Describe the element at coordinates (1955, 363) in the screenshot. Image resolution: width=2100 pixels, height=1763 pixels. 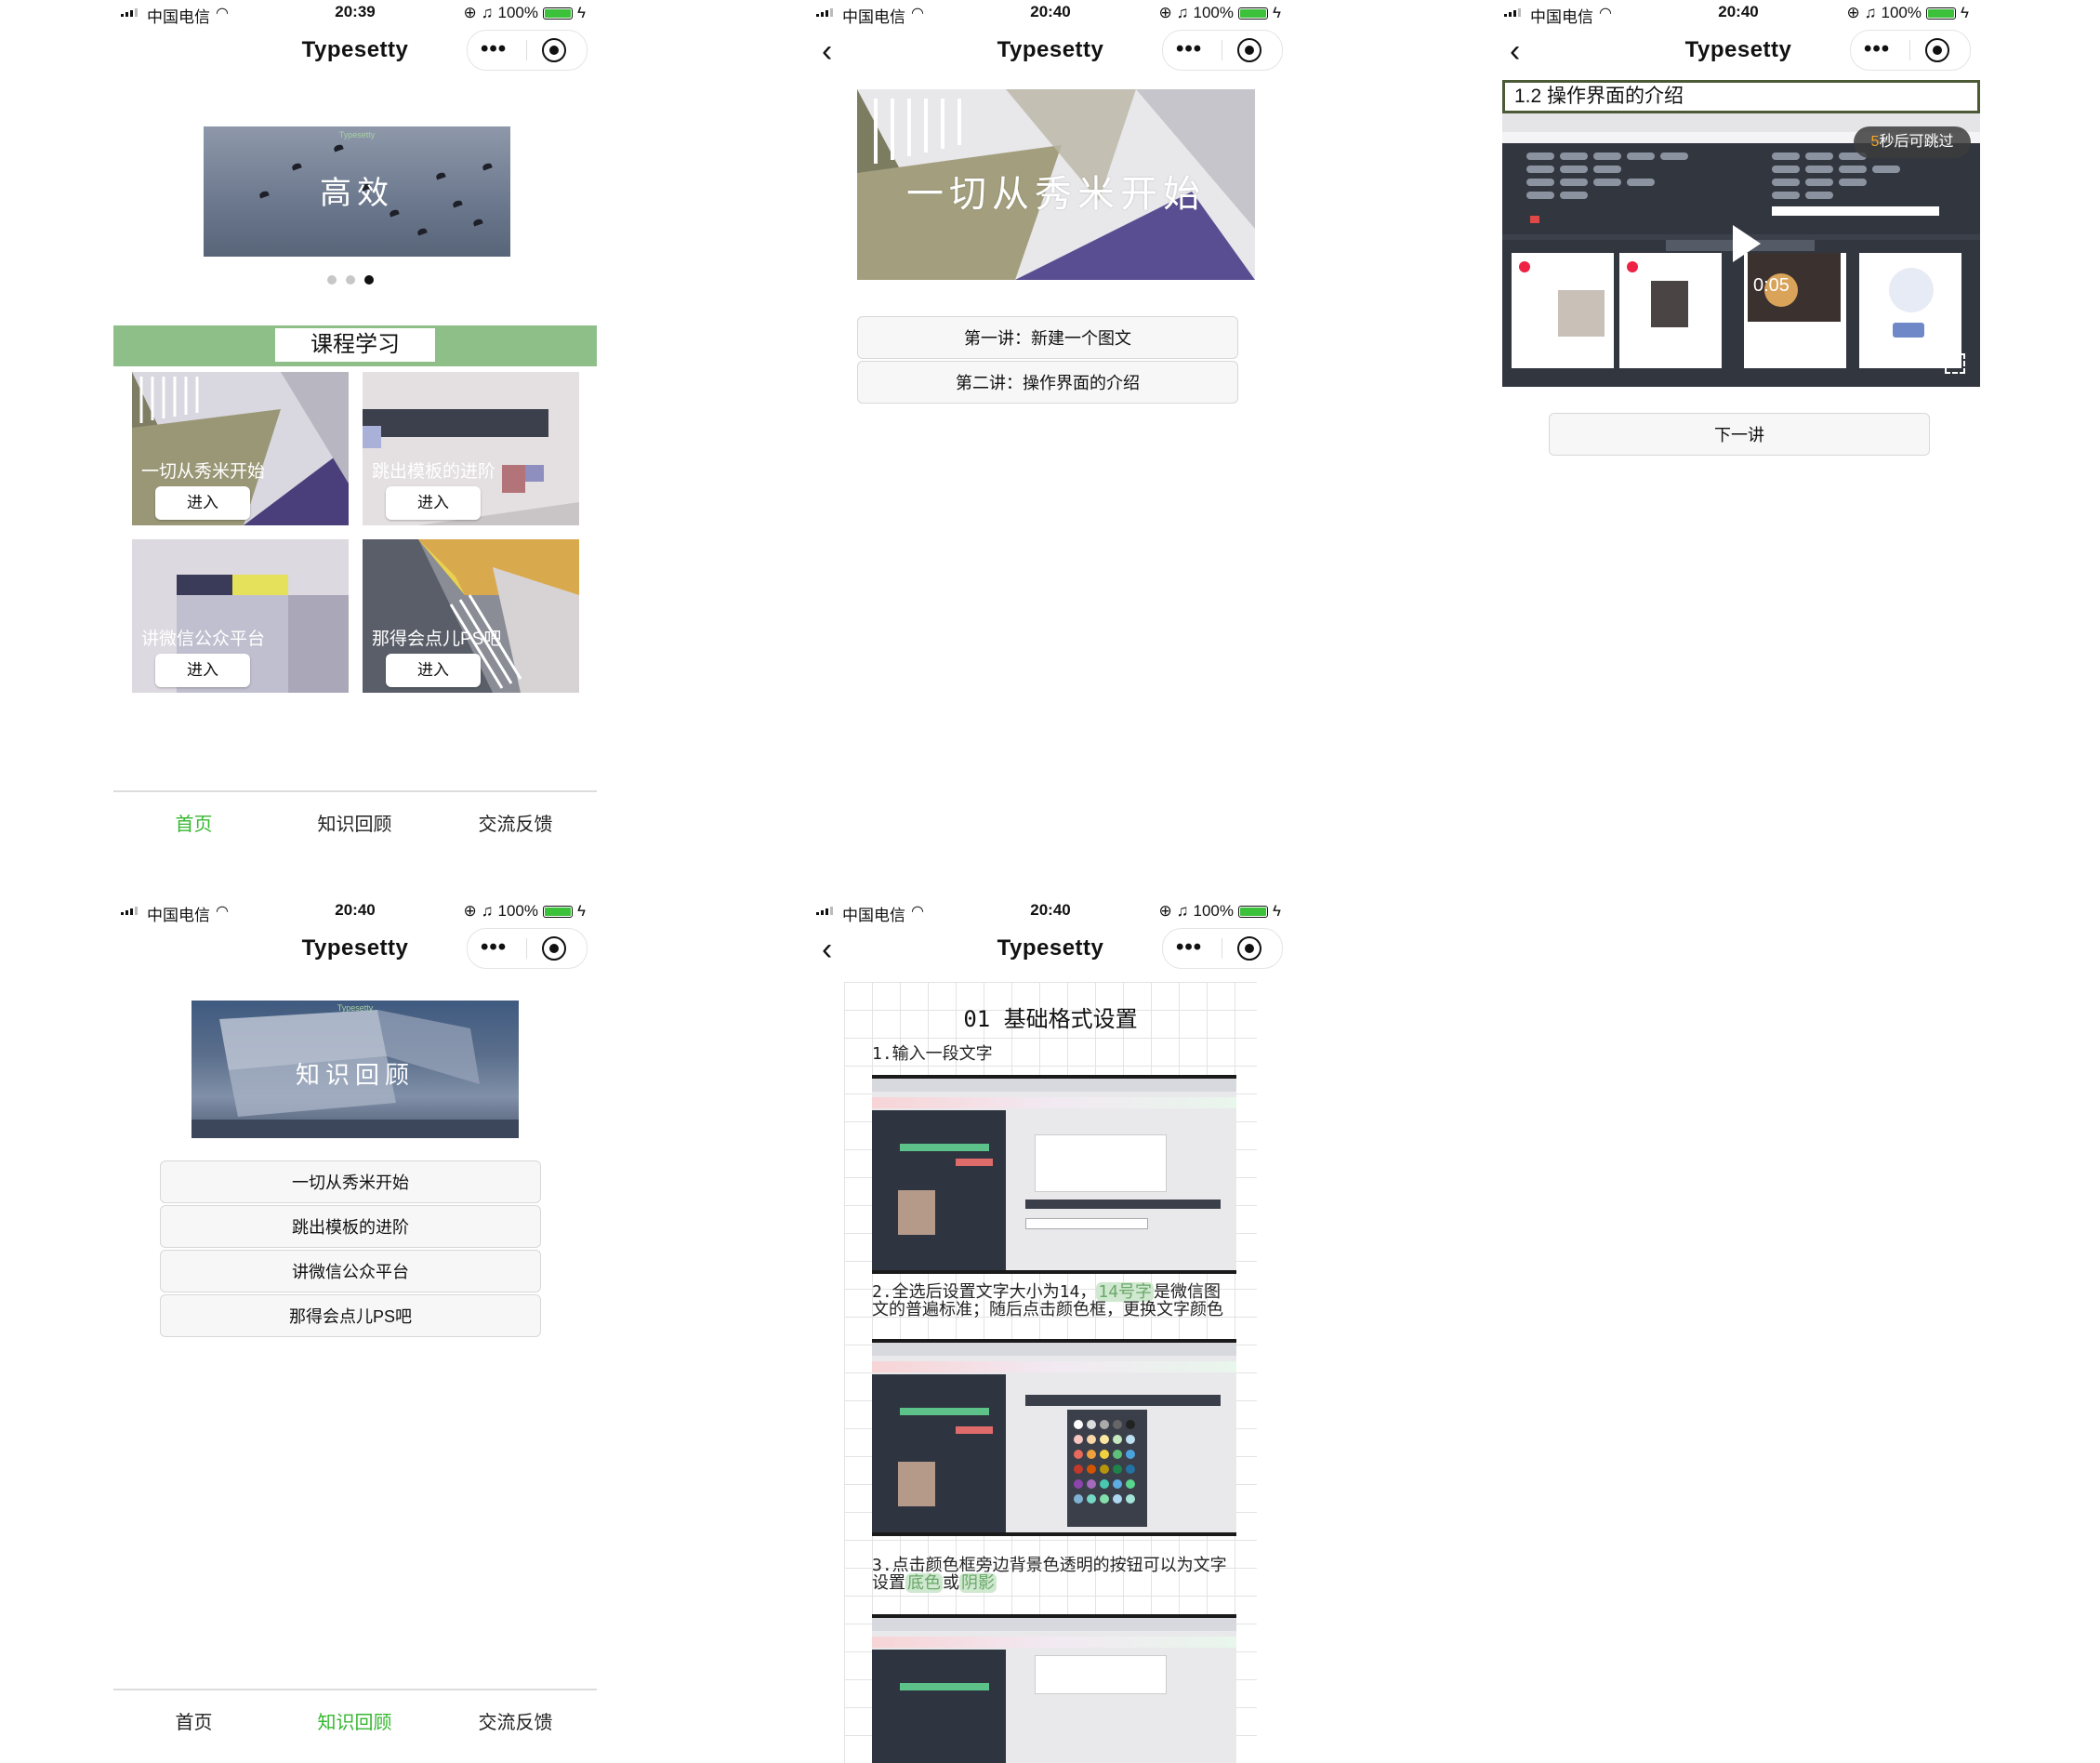
I see `fullscreen-icon` at that location.